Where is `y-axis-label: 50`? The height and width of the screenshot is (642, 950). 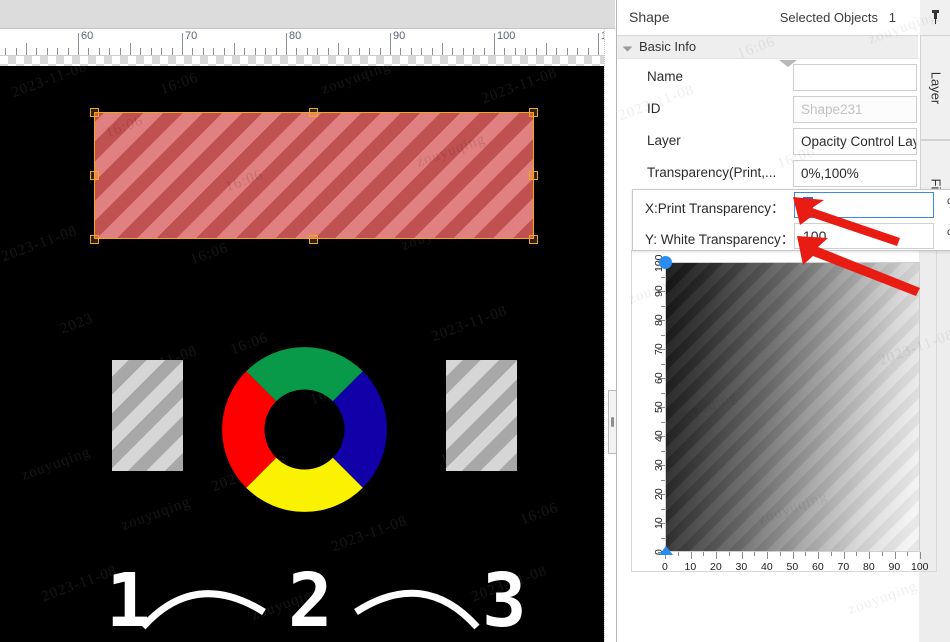
y-axis-label: 50 is located at coordinates (659, 407).